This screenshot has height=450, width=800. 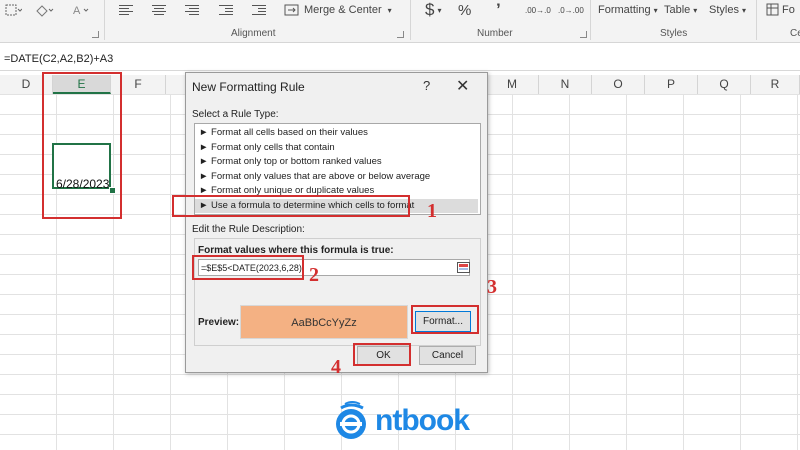 I want to click on format-cells-icon, so click(x=772, y=9).